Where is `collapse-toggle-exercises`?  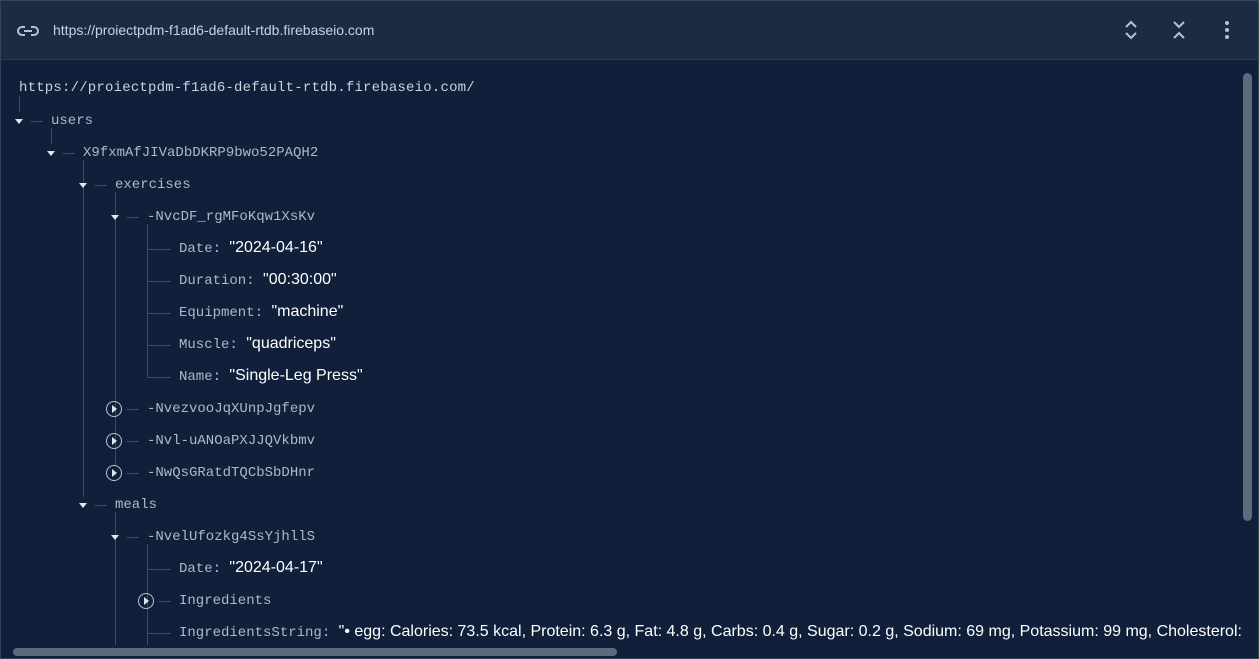 collapse-toggle-exercises is located at coordinates (83, 185).